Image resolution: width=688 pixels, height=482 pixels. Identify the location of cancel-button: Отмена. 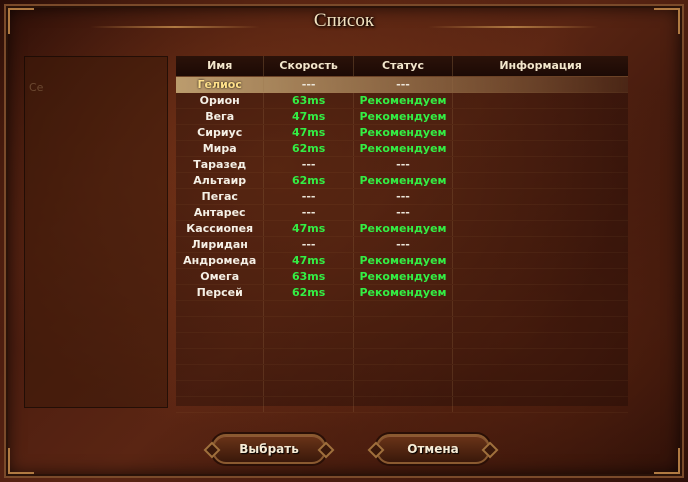
(433, 449).